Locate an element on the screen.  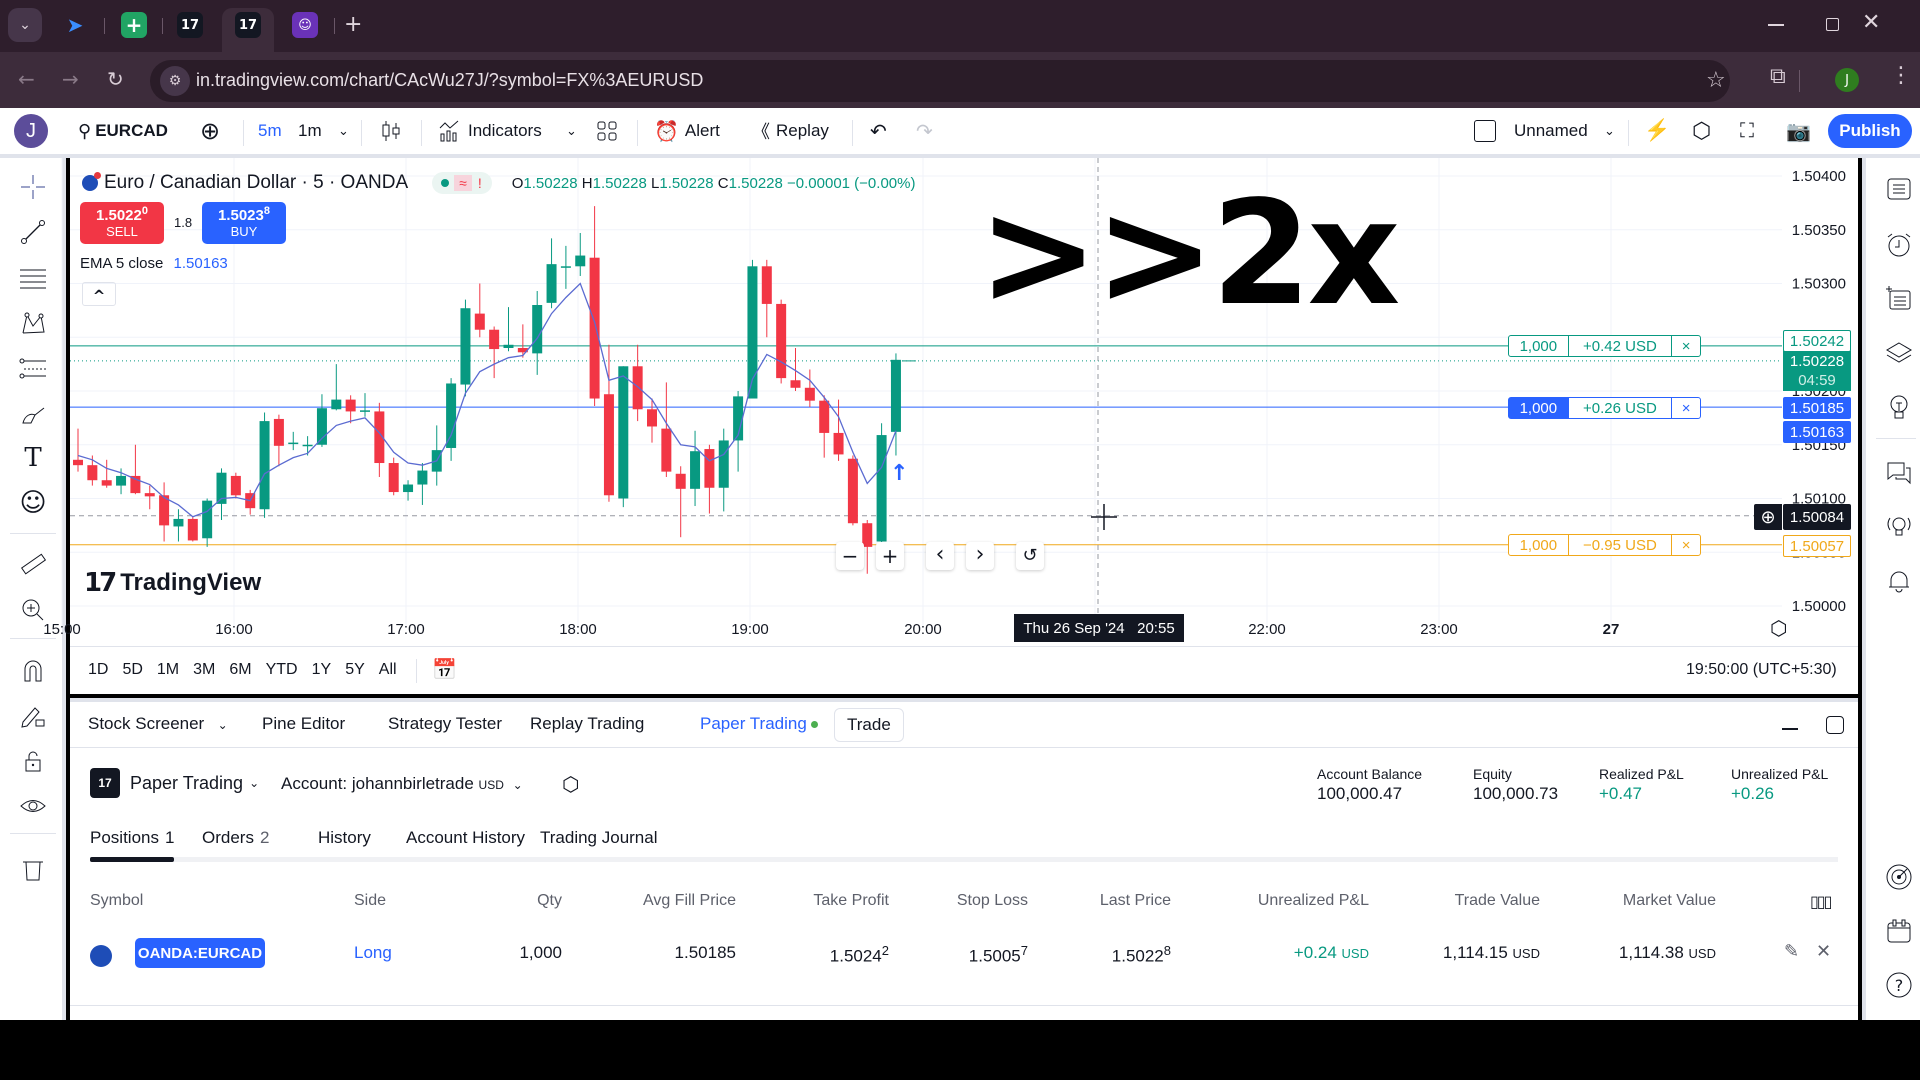
bottom-tab-pine-editor: Pine Editor is located at coordinates (303, 724).